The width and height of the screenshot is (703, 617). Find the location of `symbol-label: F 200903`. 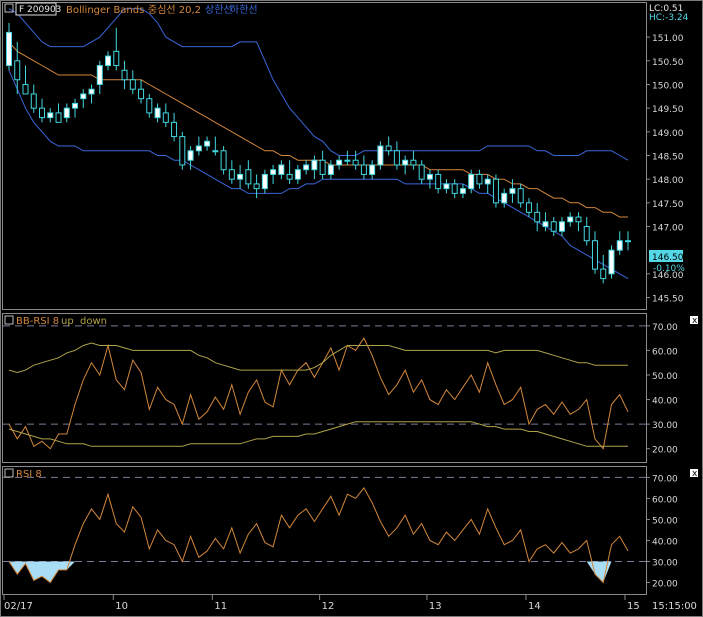

symbol-label: F 200903 is located at coordinates (40, 10).